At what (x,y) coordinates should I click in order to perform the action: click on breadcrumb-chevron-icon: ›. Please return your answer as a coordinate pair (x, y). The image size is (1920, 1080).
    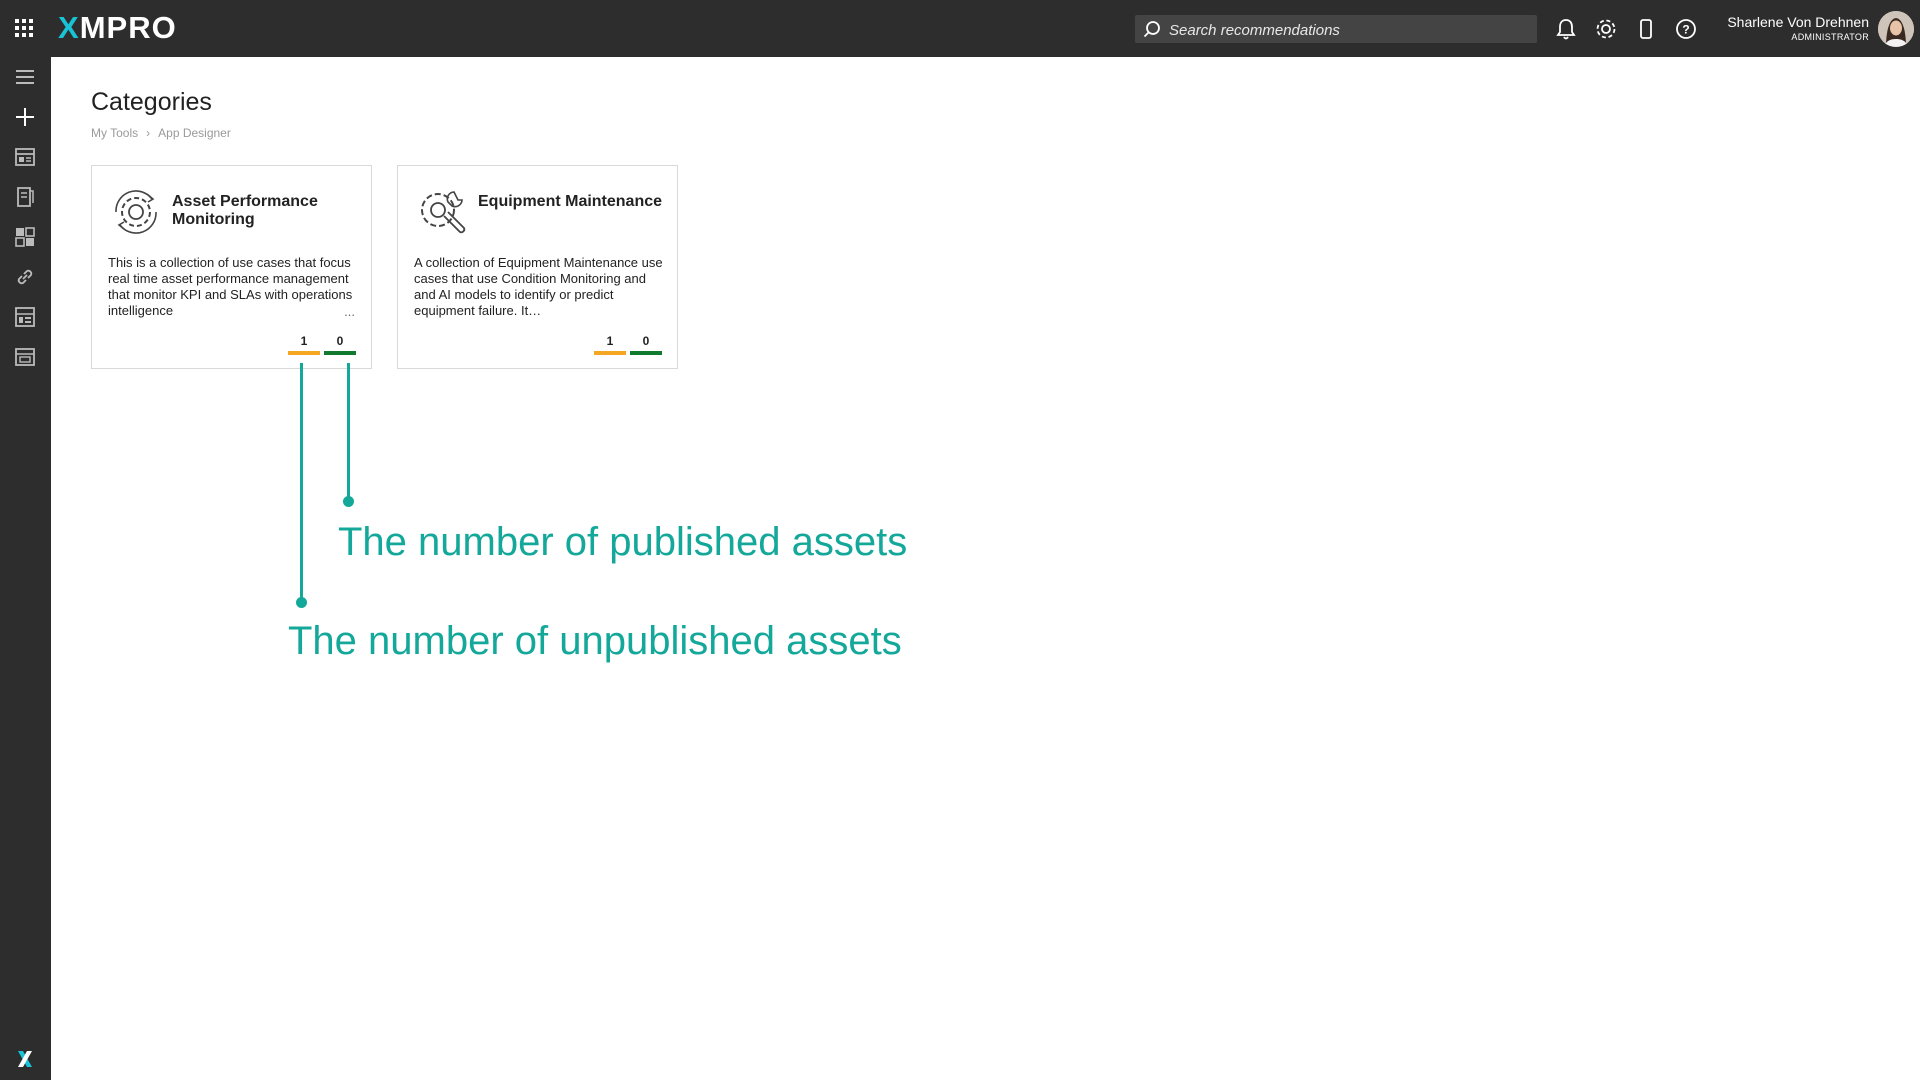
    Looking at the image, I should click on (148, 133).